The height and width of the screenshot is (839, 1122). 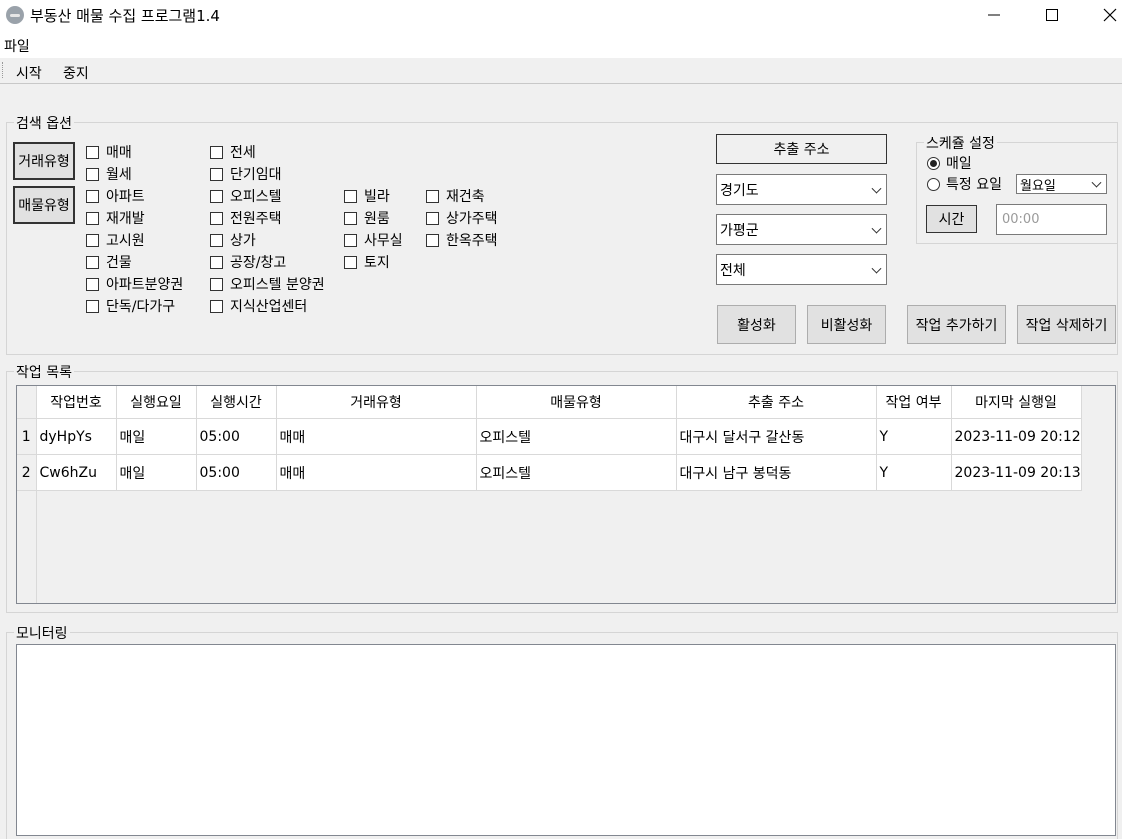 What do you see at coordinates (367, 218) in the screenshot?
I see `checkbox-property: 원룸` at bounding box center [367, 218].